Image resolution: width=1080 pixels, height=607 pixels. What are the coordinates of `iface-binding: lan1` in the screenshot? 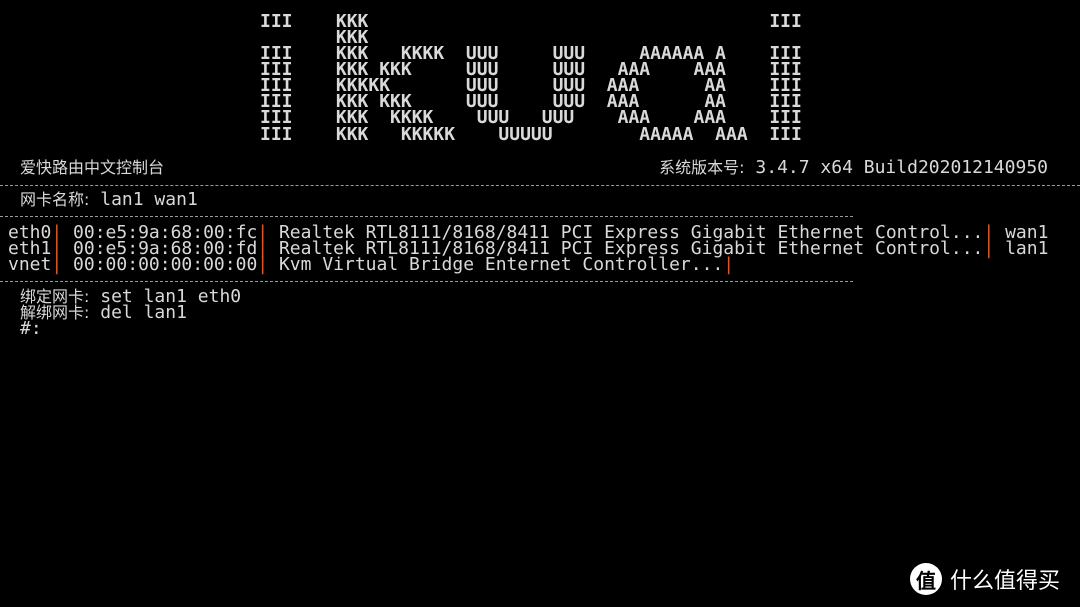 It's located at (1027, 248).